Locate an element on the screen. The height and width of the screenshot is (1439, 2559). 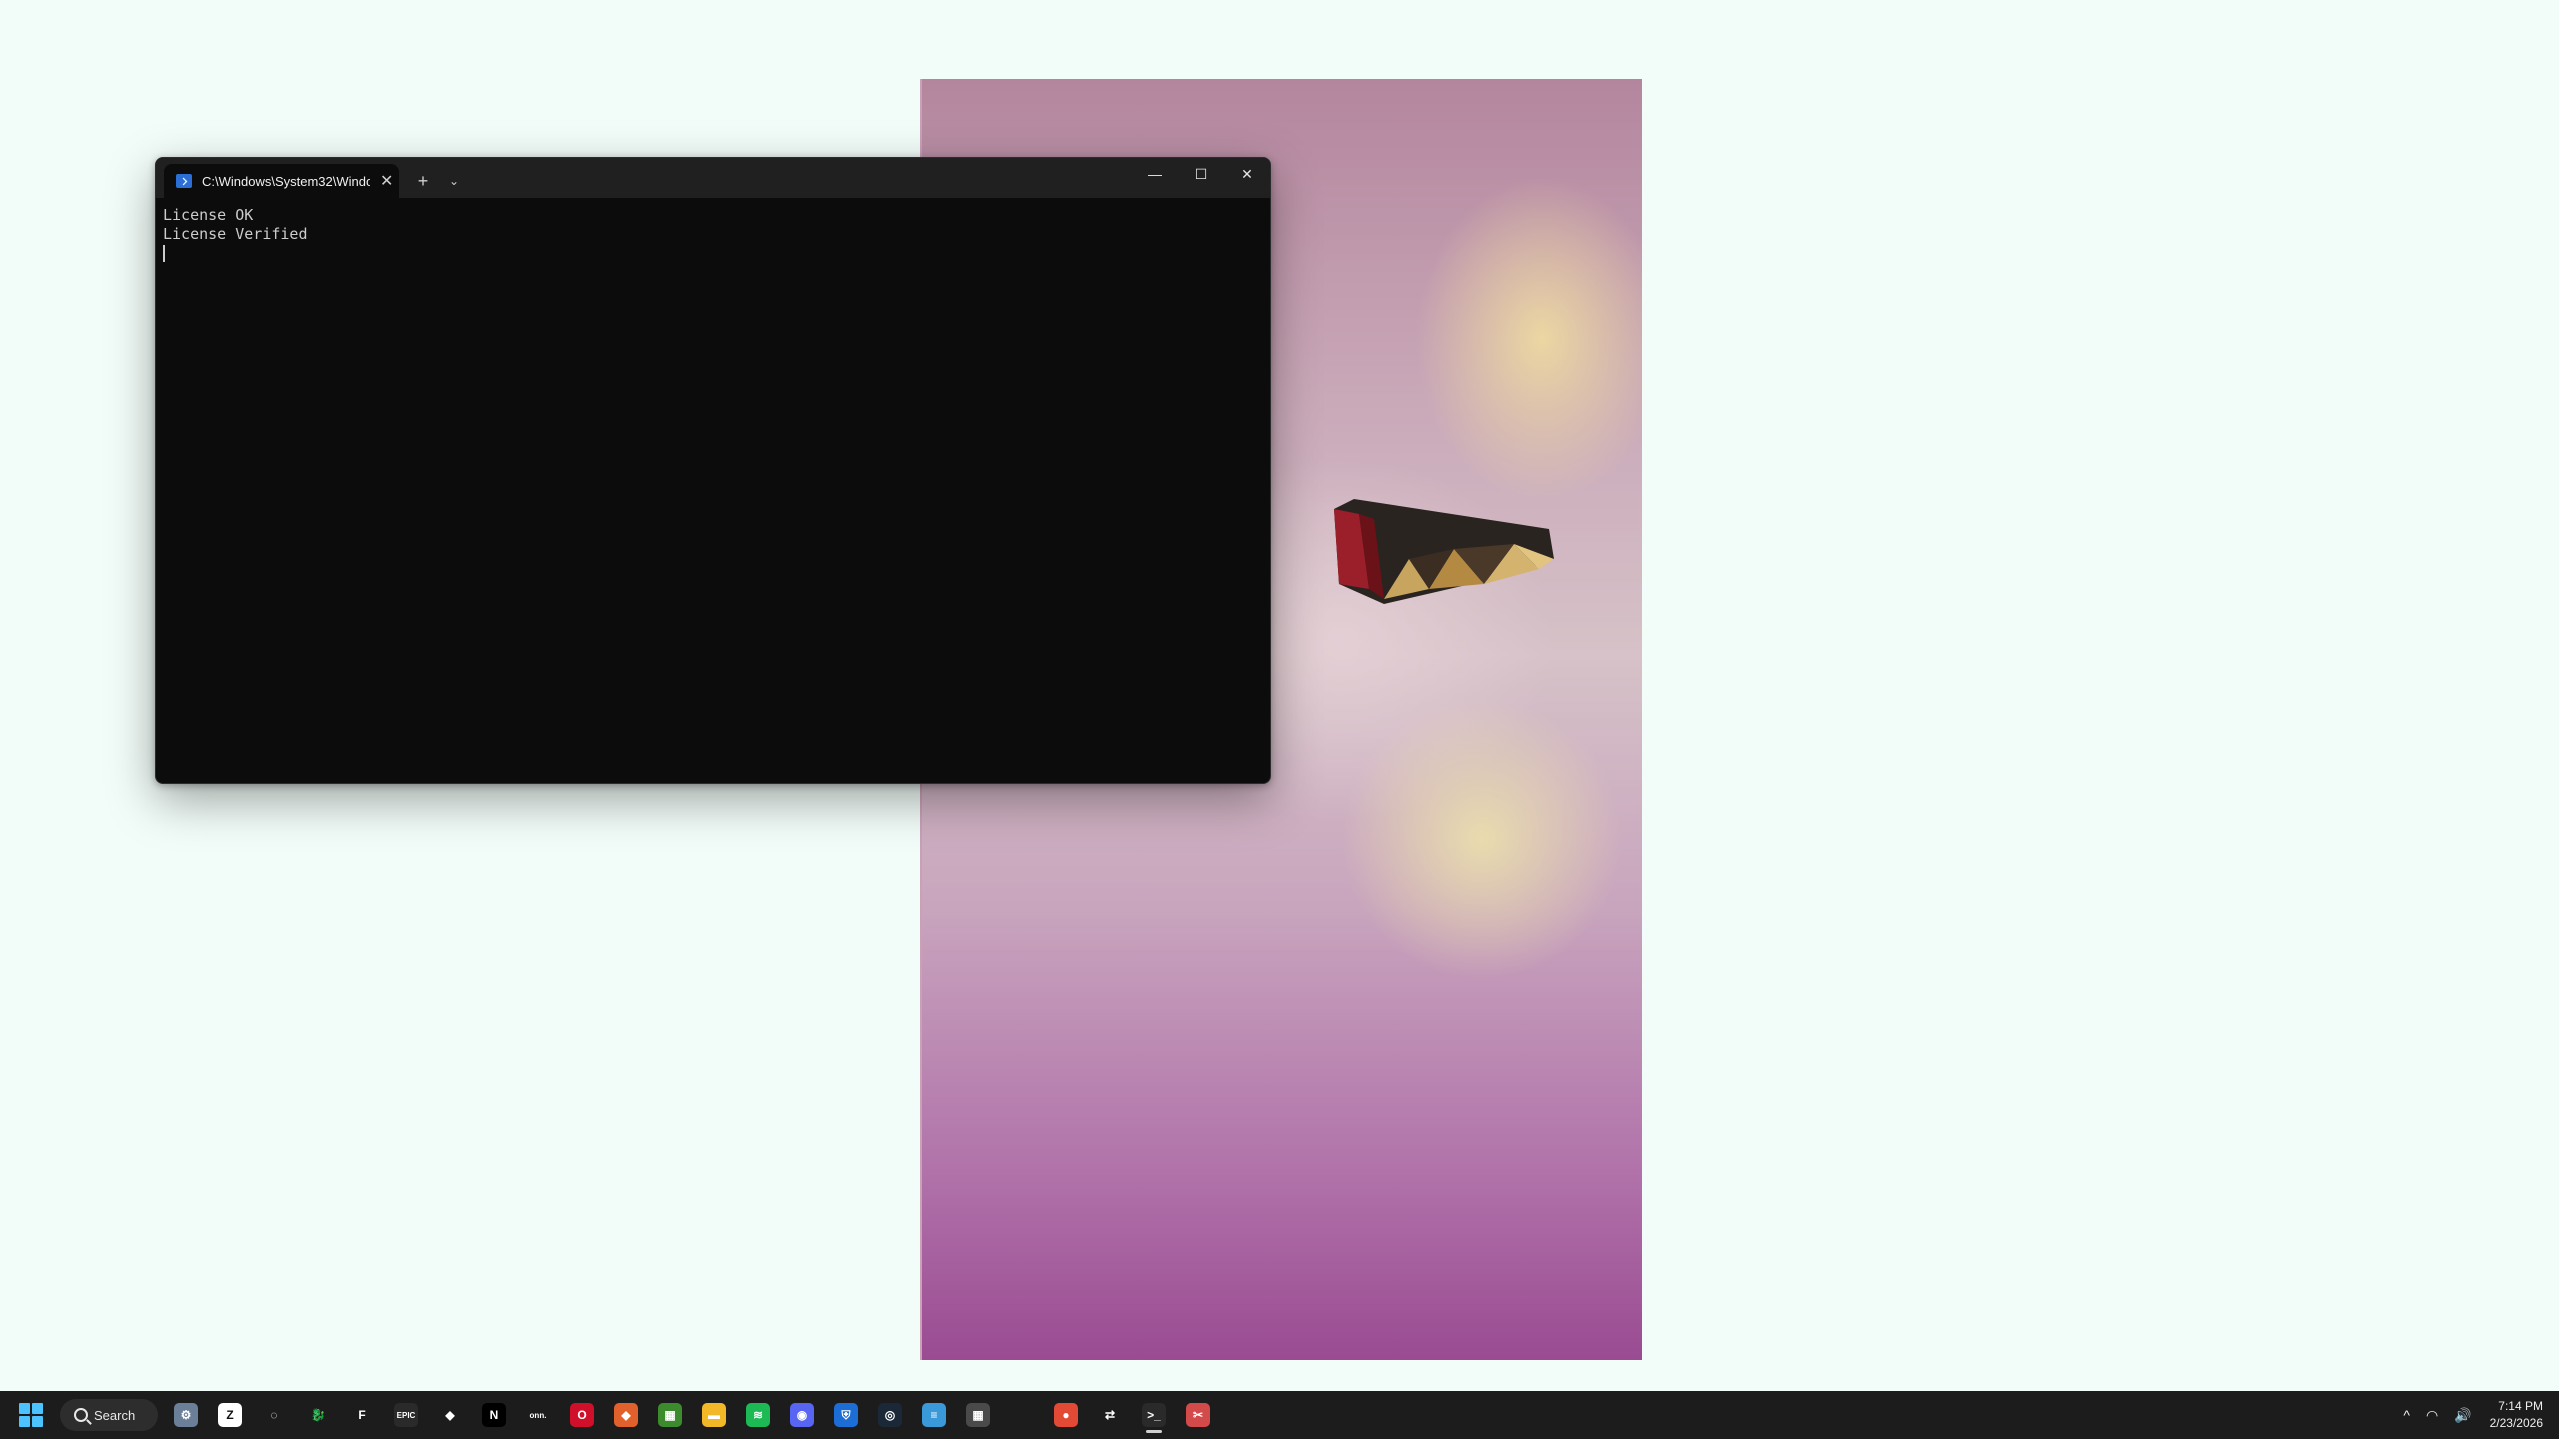
taskbar-app-chrome: ● is located at coordinates (1066, 1415).